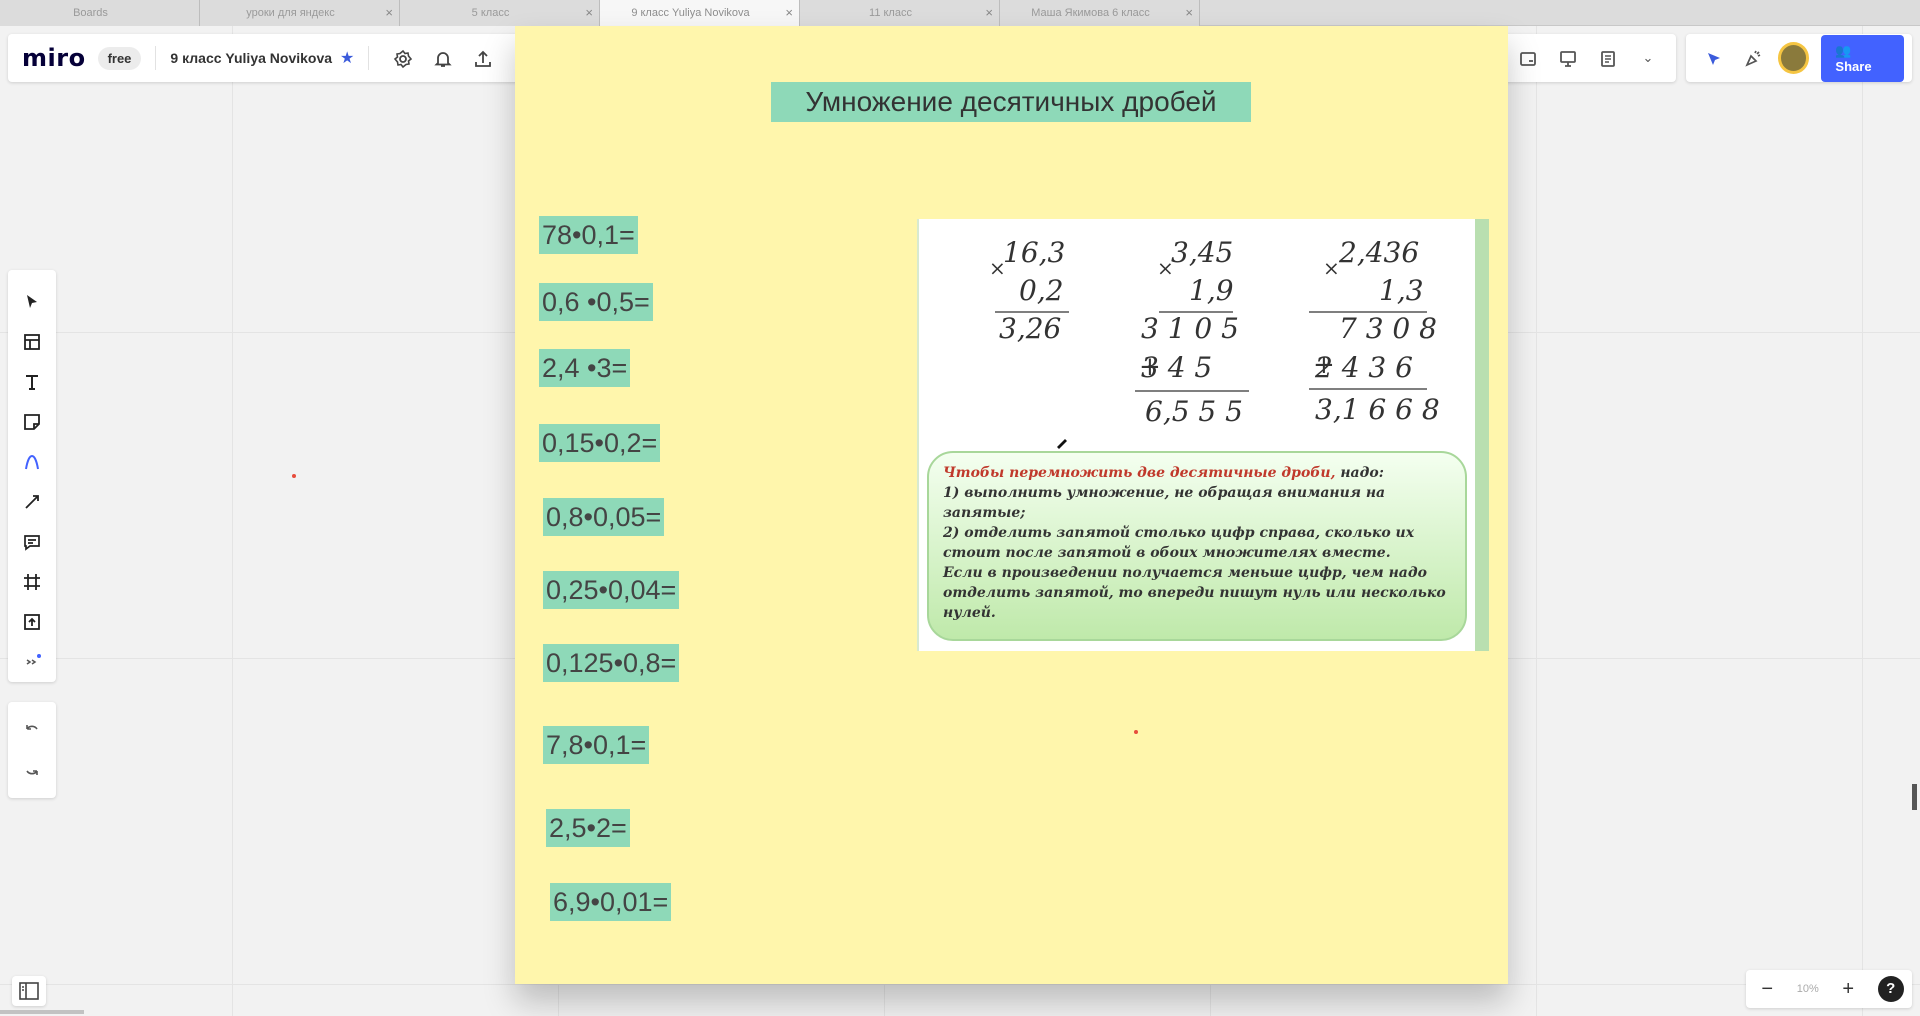 This screenshot has width=1920, height=1016. Describe the element at coordinates (119, 58) in the screenshot. I see `plan-badge: free` at that location.